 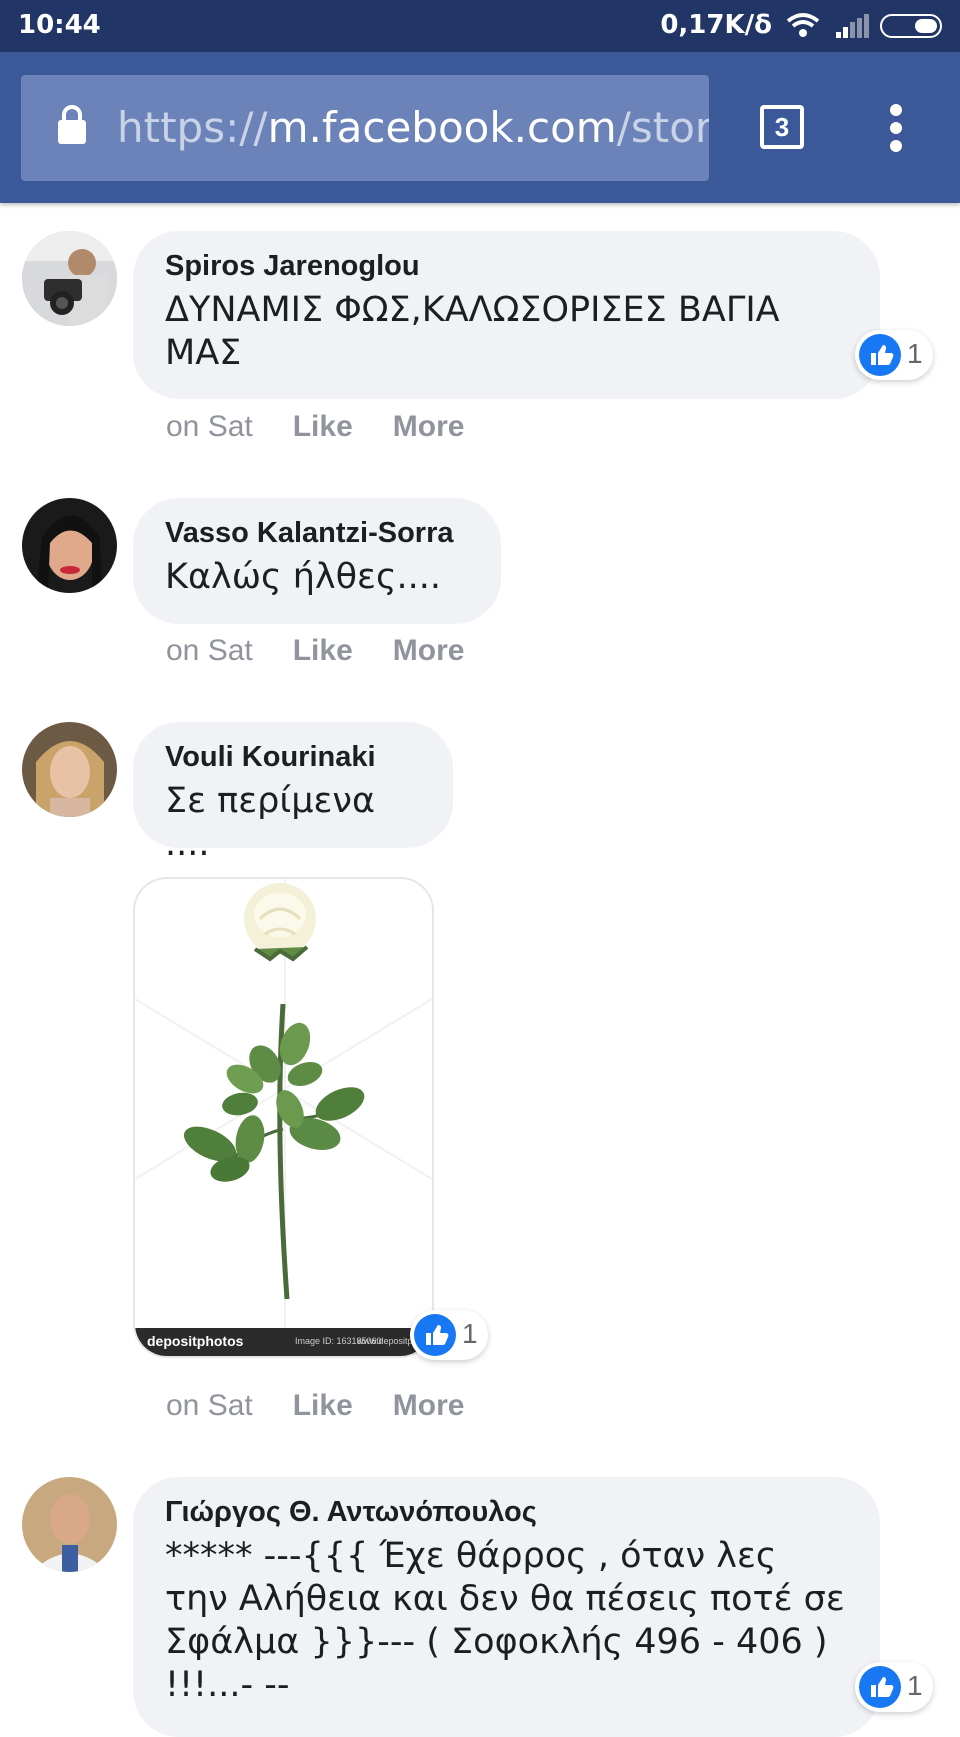 What do you see at coordinates (442, 127) in the screenshot?
I see `url-host: m.facebook.com` at bounding box center [442, 127].